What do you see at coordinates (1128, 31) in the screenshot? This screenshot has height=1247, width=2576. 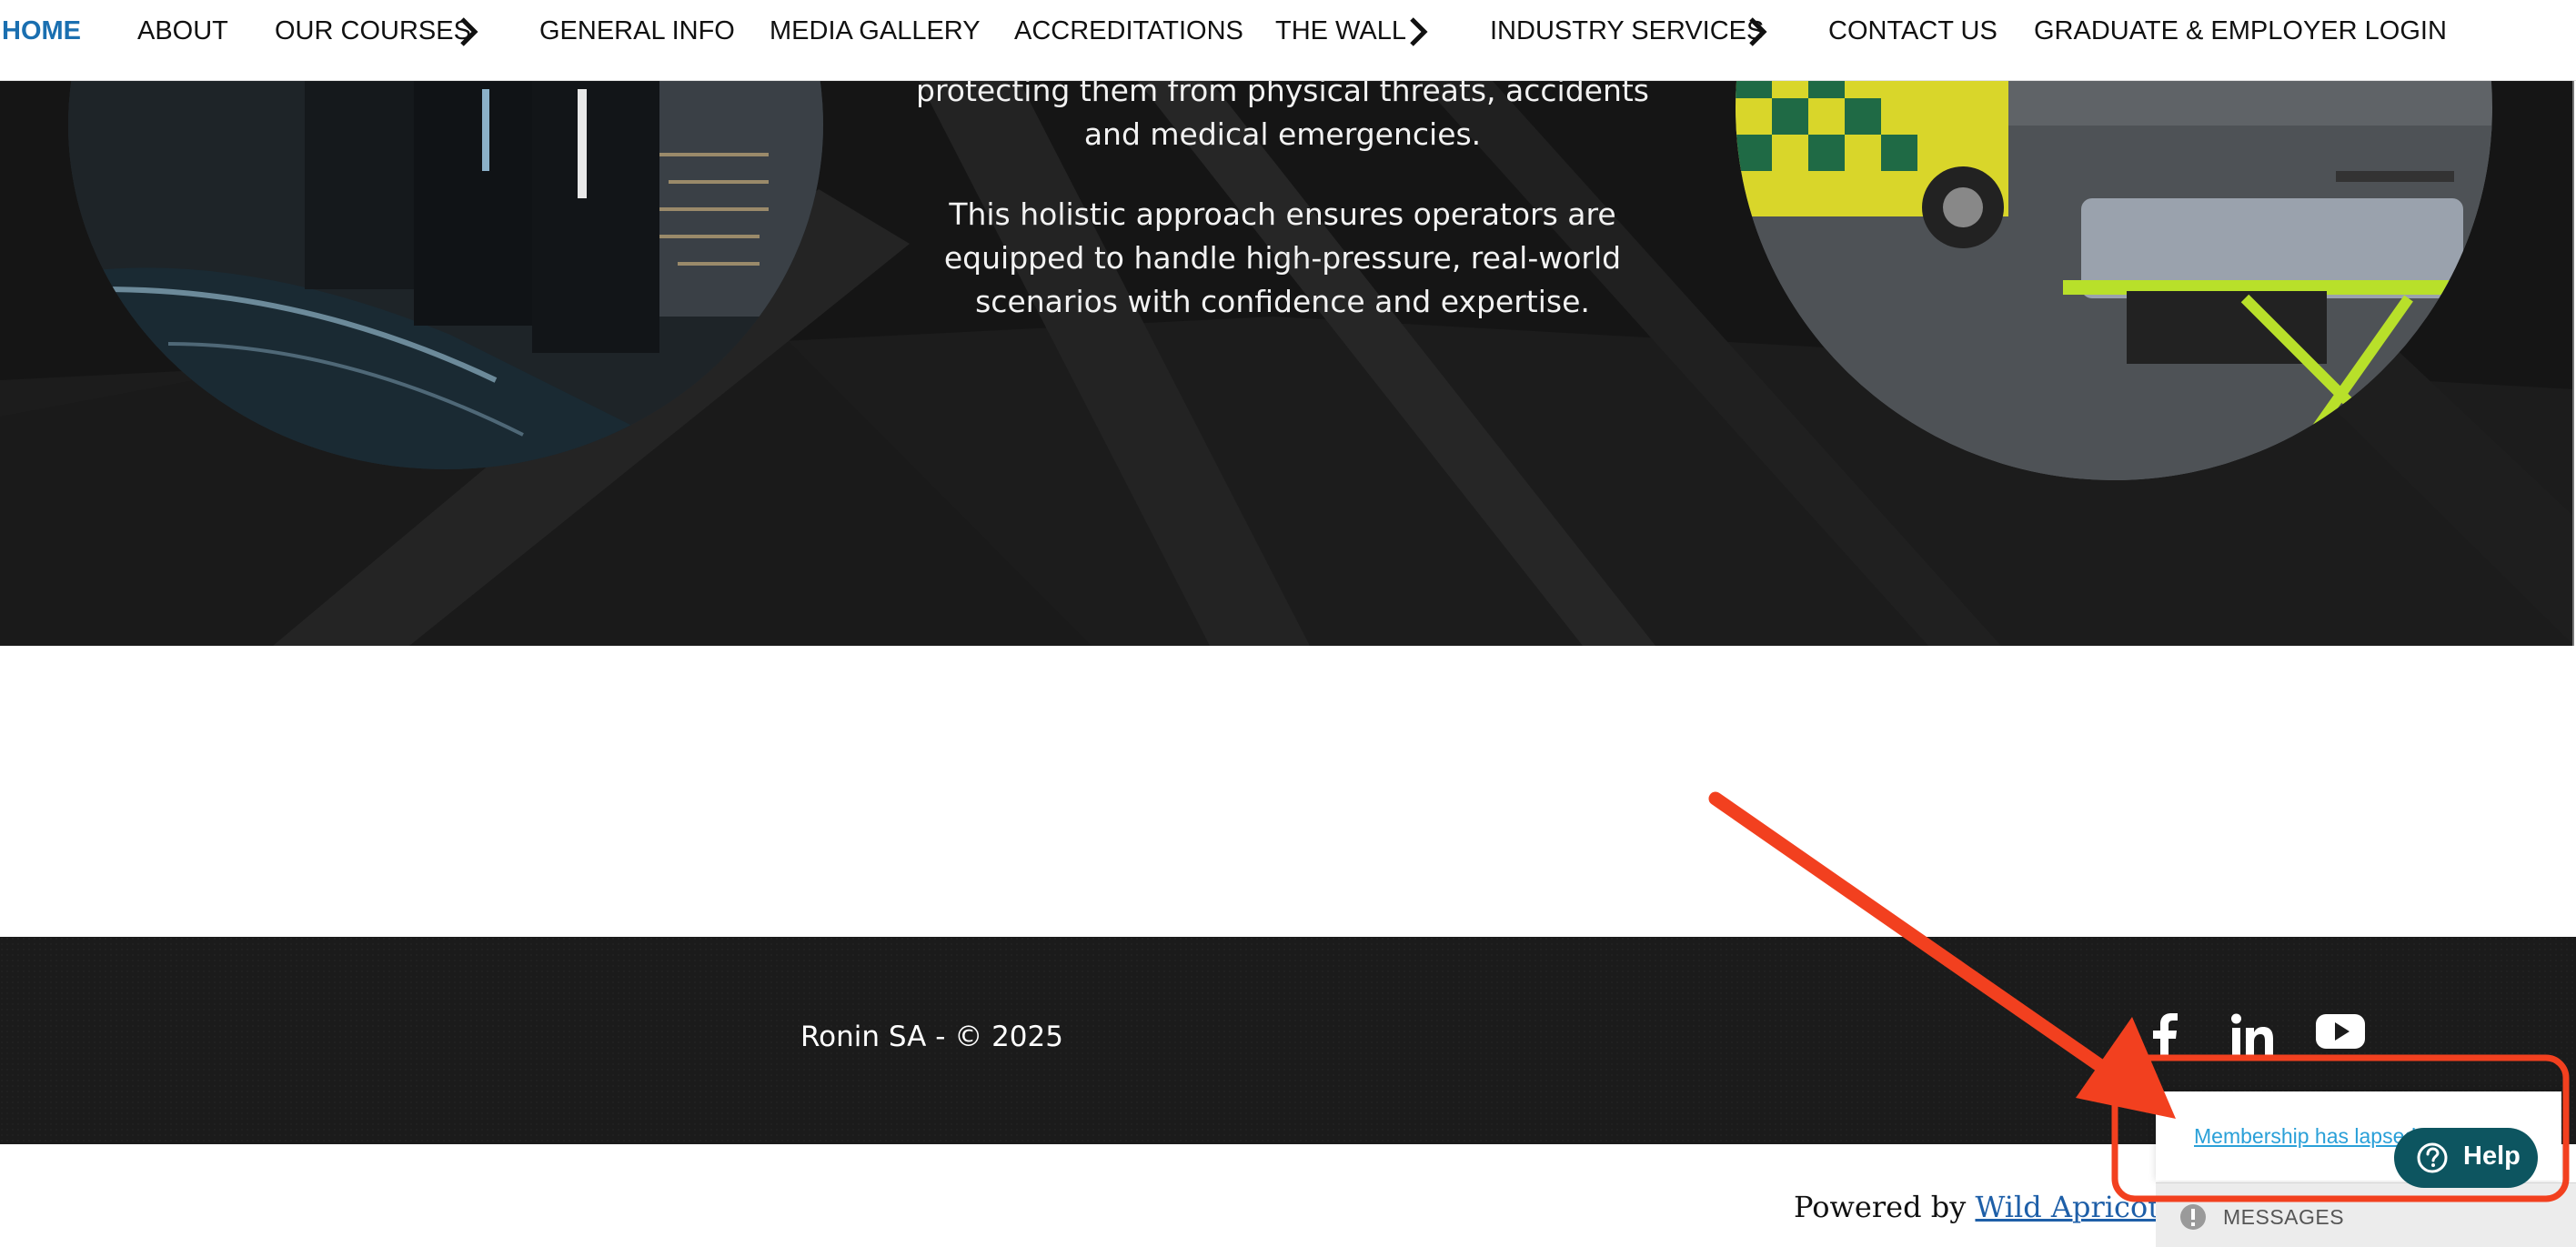 I see `nav-accreditations: ACCREDITATIONS` at bounding box center [1128, 31].